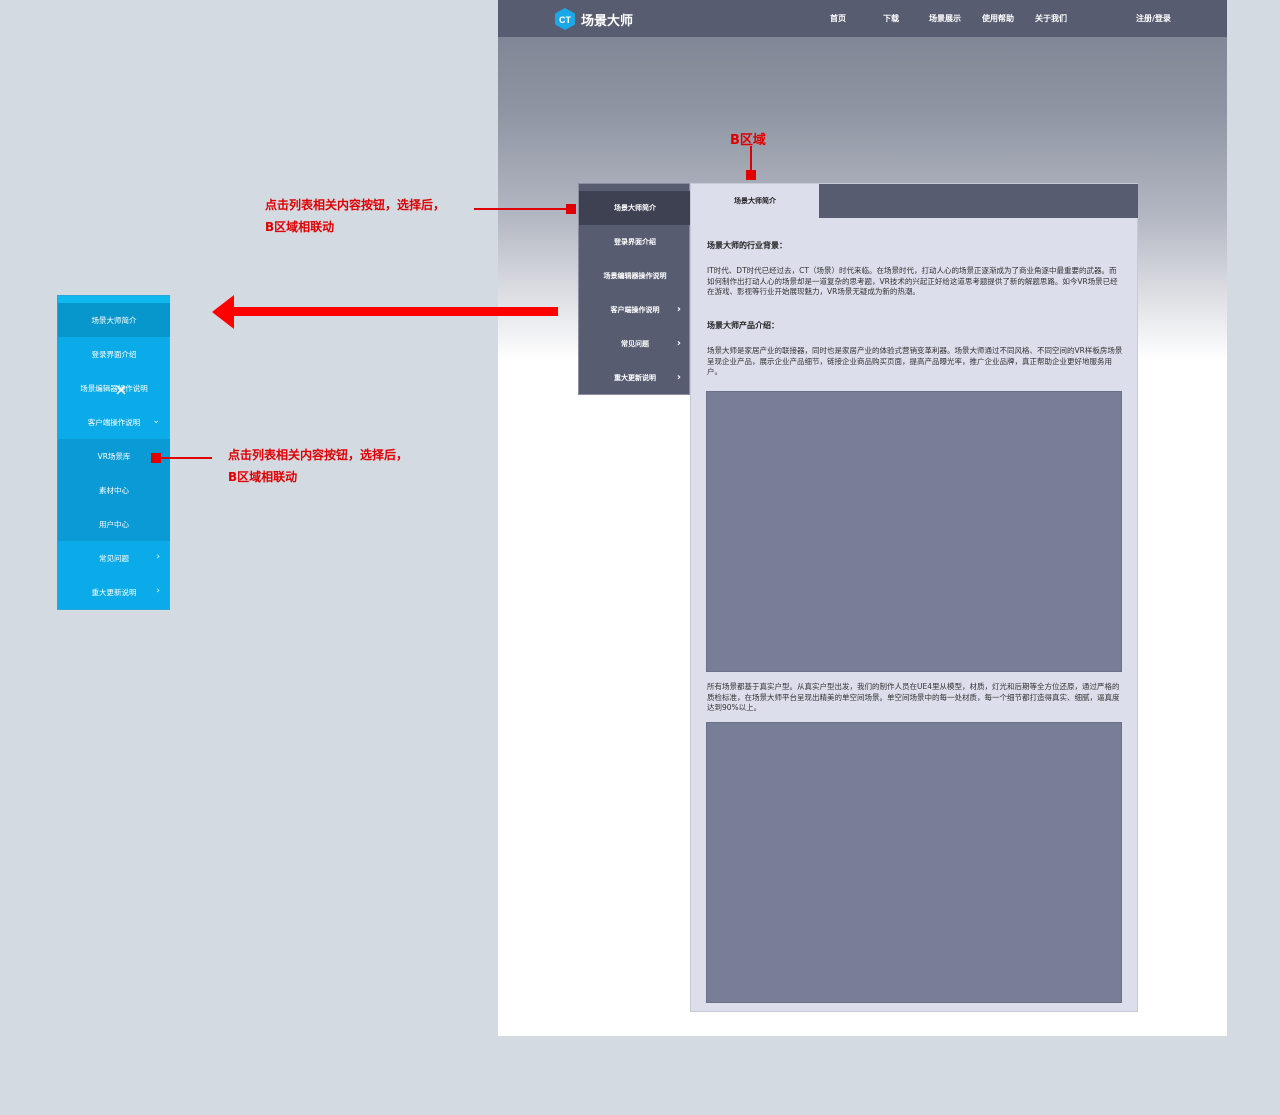  I want to click on blue-item-label: 场景大师简介, so click(114, 320).